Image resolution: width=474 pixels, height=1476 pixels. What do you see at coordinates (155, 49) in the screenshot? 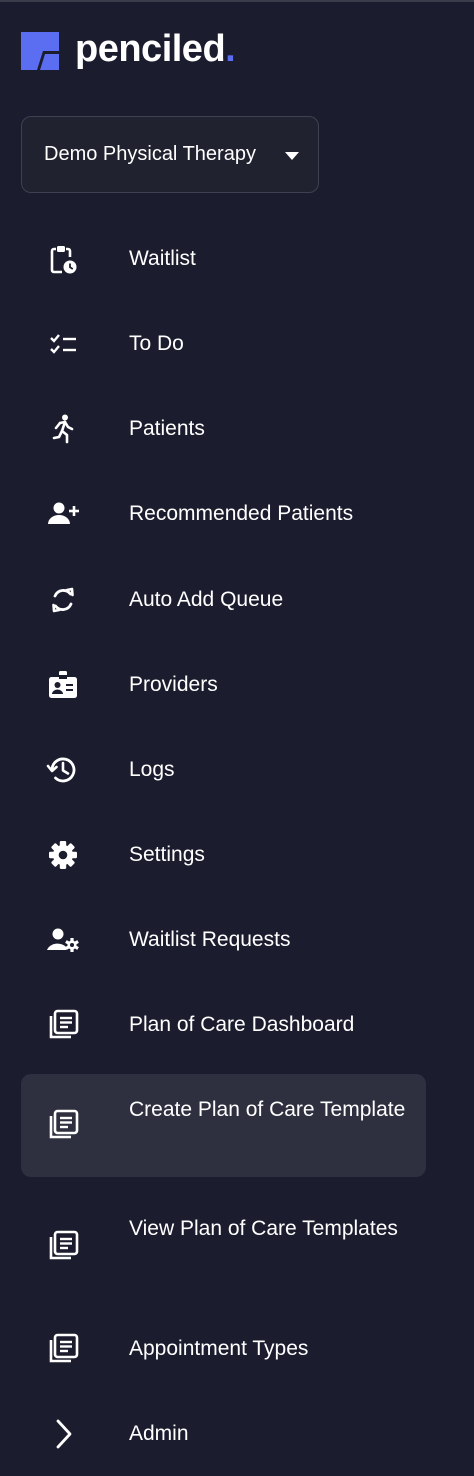
I see `brand-name: penciled.` at bounding box center [155, 49].